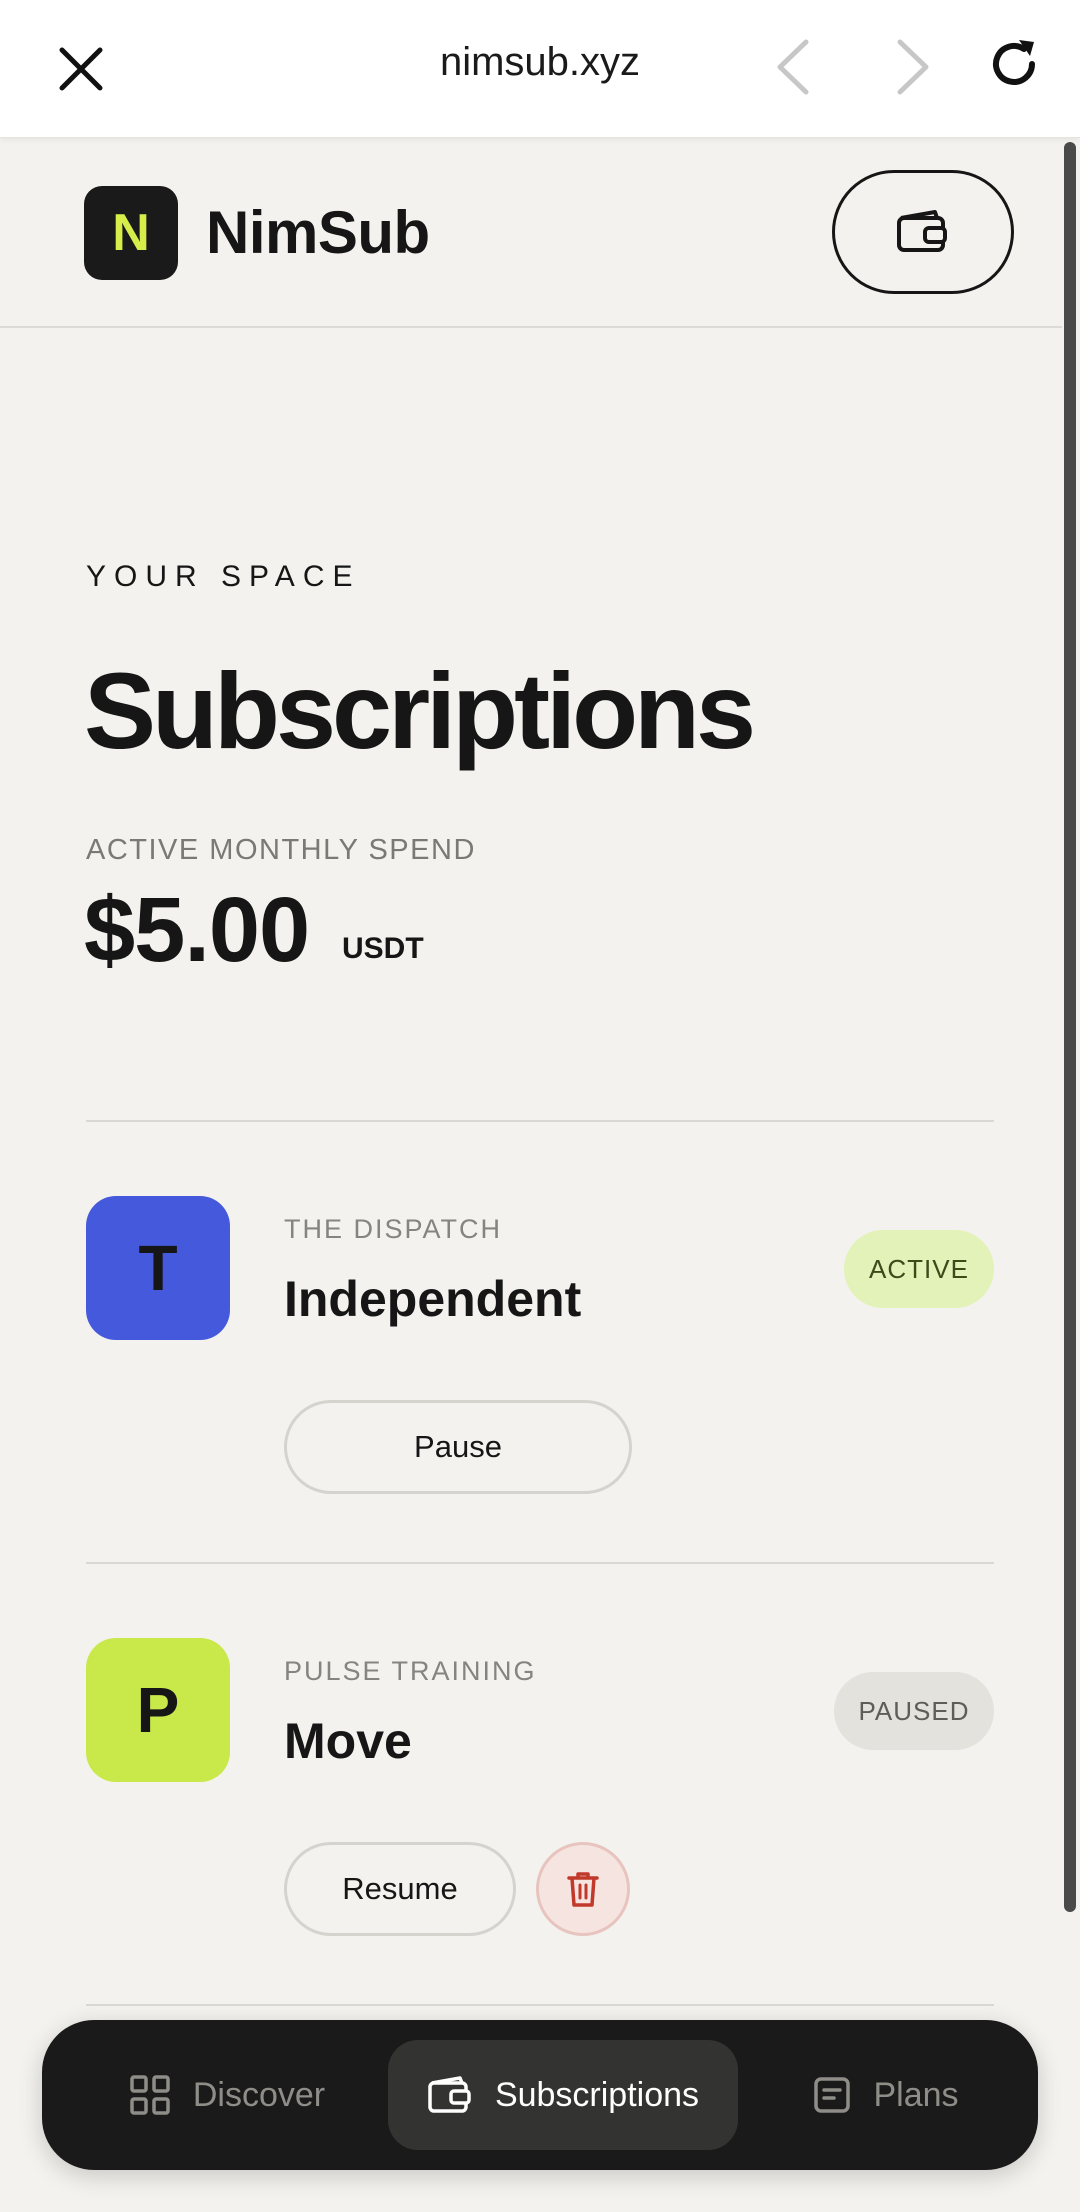 The image size is (1080, 2212). Describe the element at coordinates (433, 1299) in the screenshot. I see `subscription-name: Independent` at that location.